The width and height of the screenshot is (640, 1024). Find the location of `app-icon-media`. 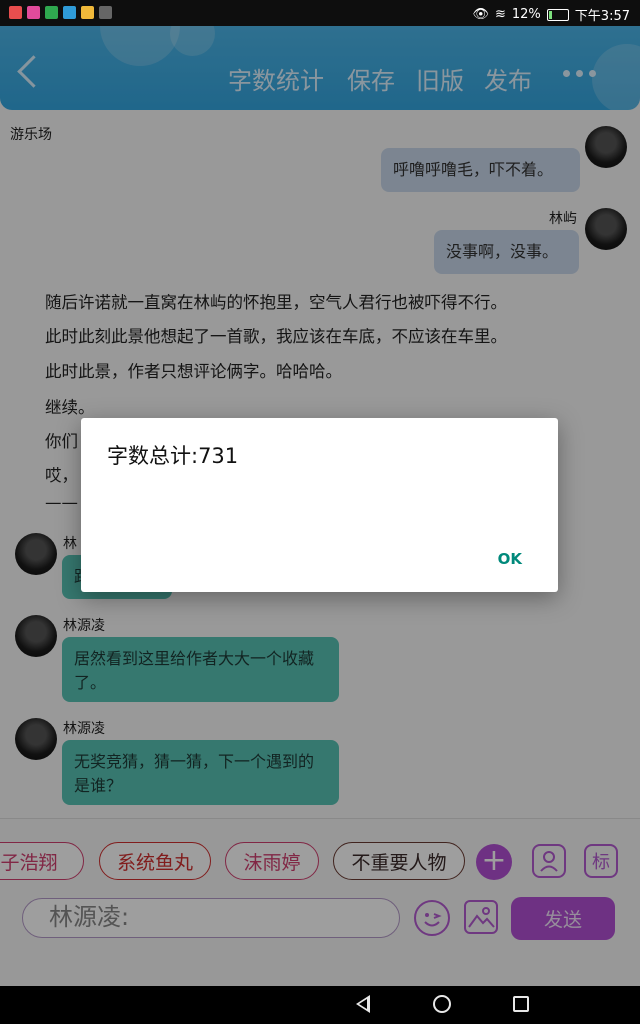

app-icon-media is located at coordinates (105, 12).